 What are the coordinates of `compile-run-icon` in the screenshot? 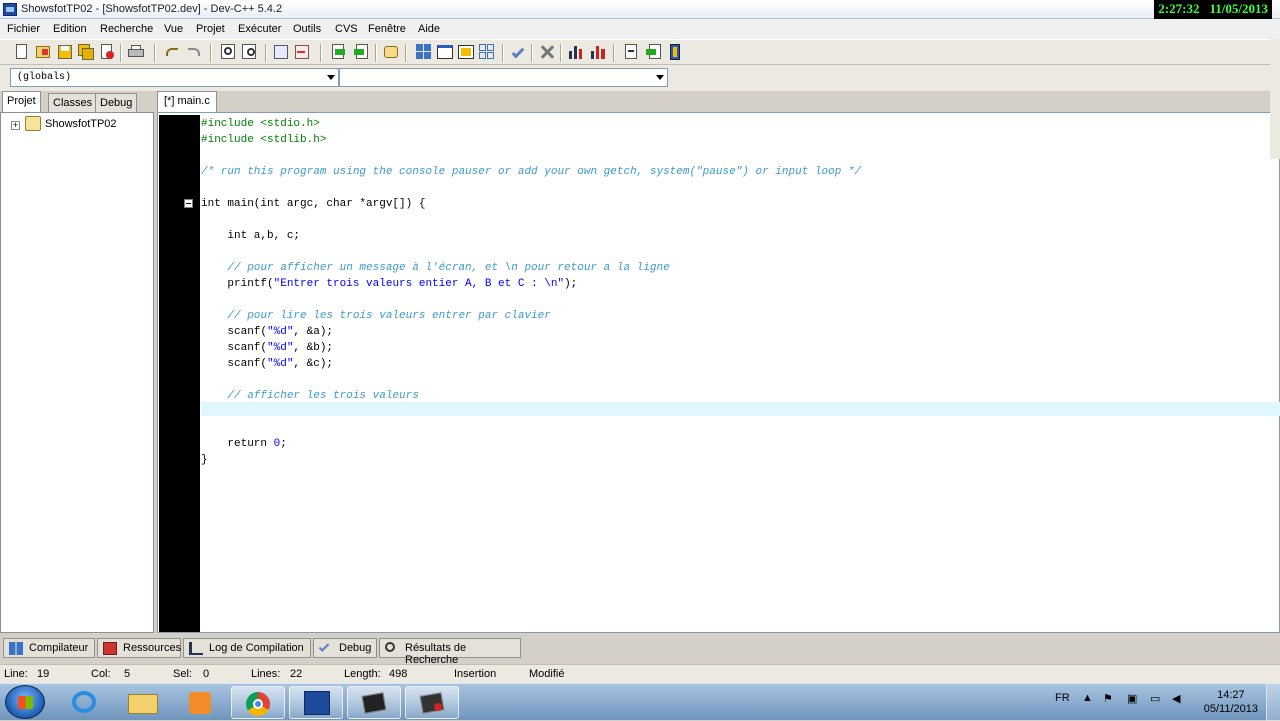 It's located at (466, 52).